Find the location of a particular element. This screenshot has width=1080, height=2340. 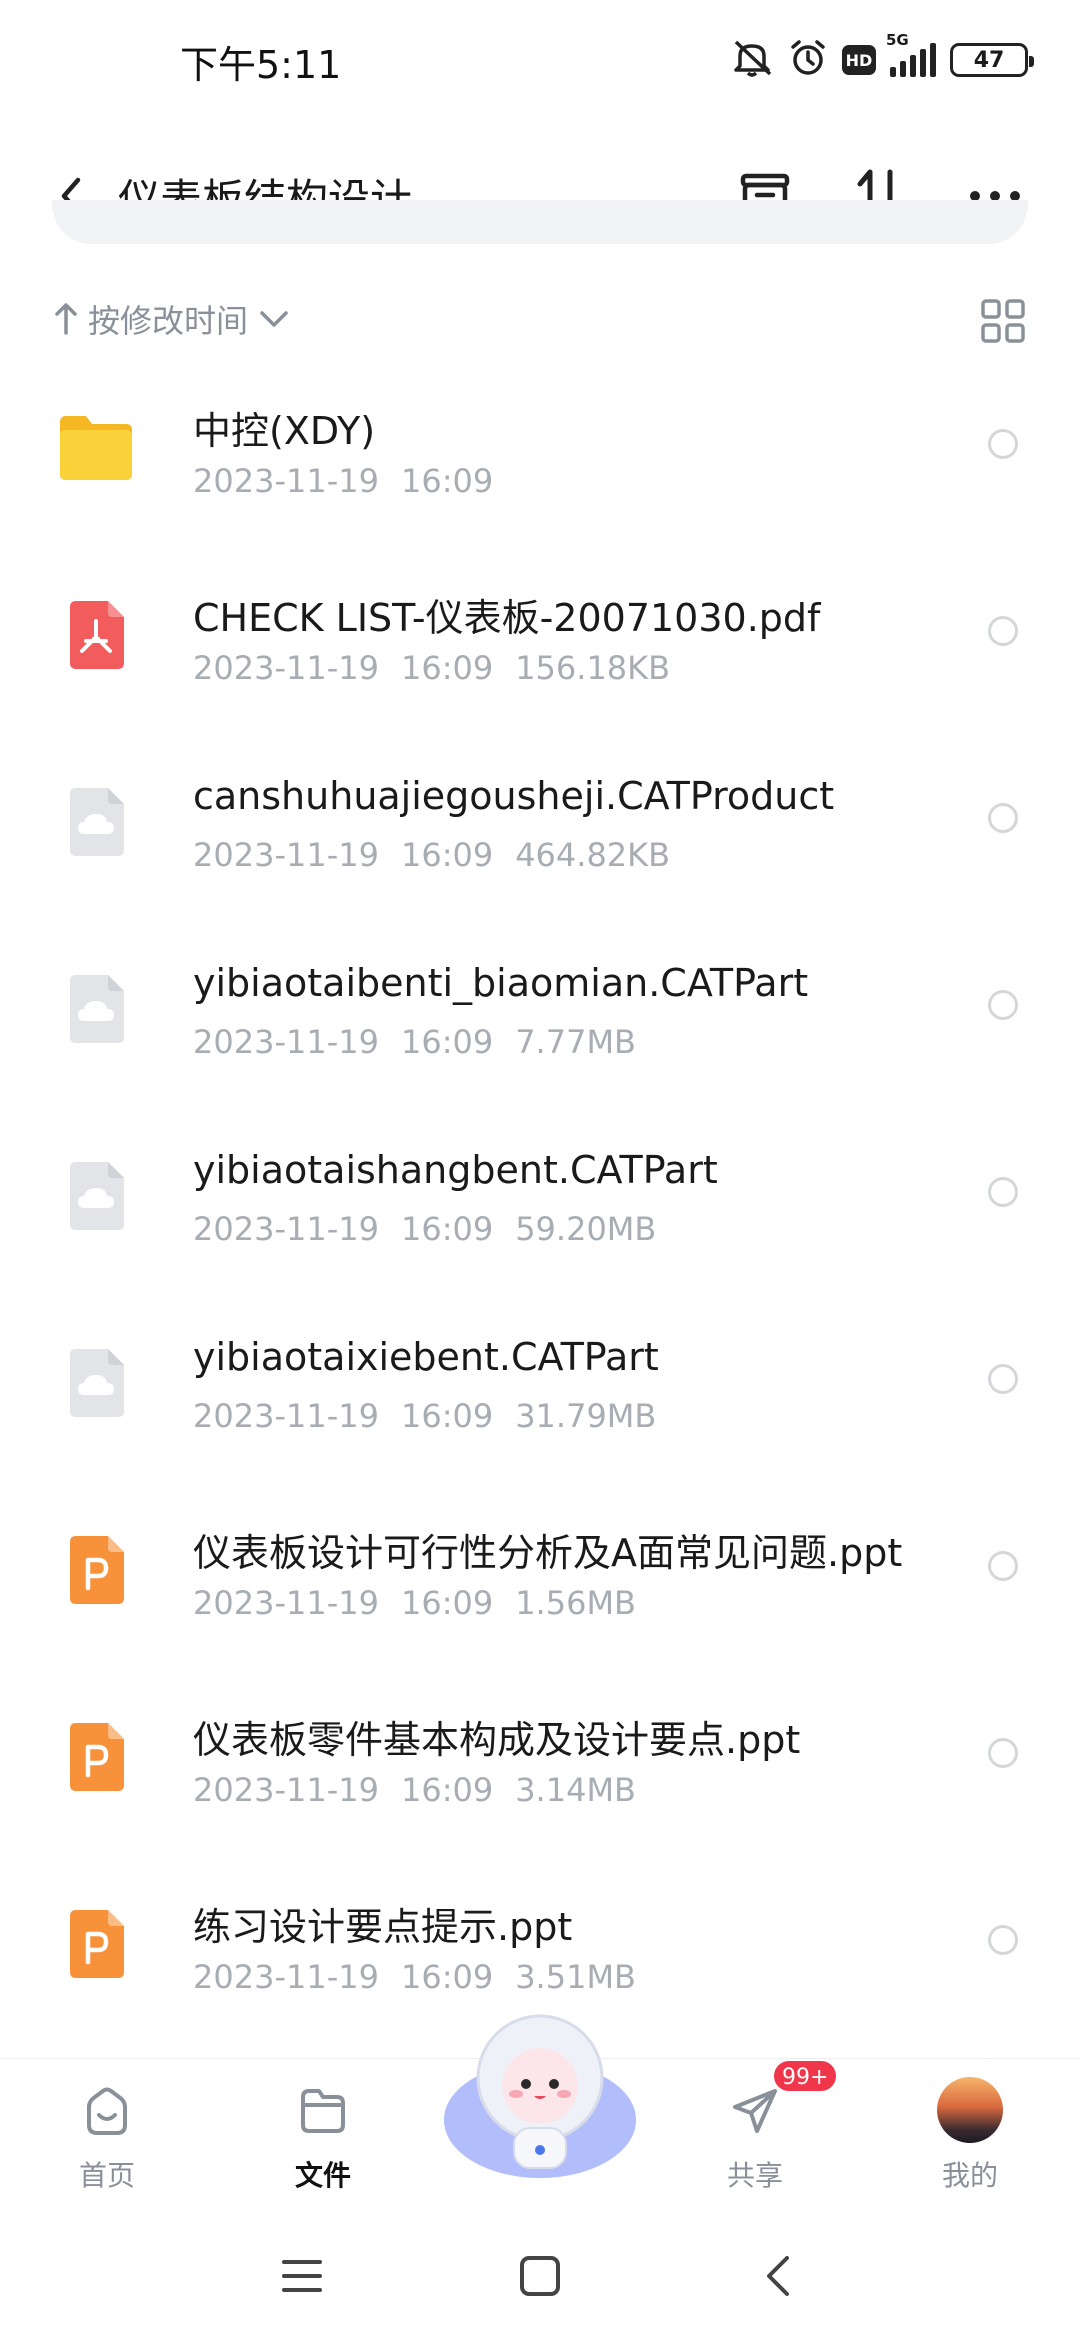

search-bar-remnant is located at coordinates (540, 222).